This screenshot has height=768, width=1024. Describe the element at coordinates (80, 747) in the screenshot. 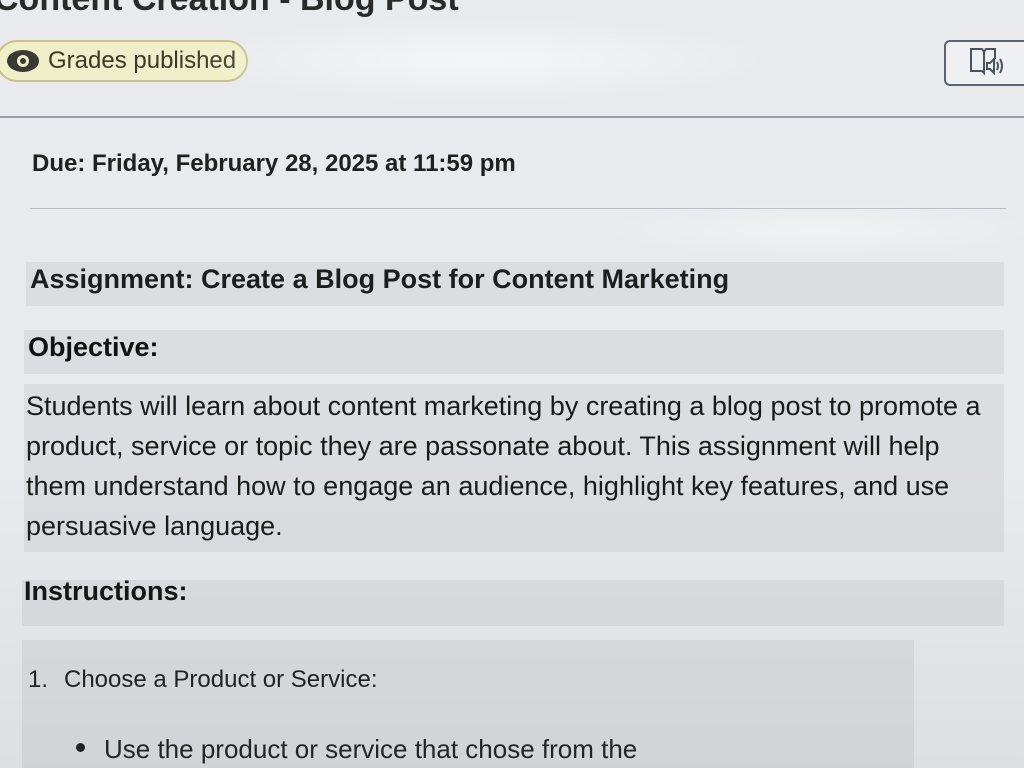

I see `bullet-icon` at that location.